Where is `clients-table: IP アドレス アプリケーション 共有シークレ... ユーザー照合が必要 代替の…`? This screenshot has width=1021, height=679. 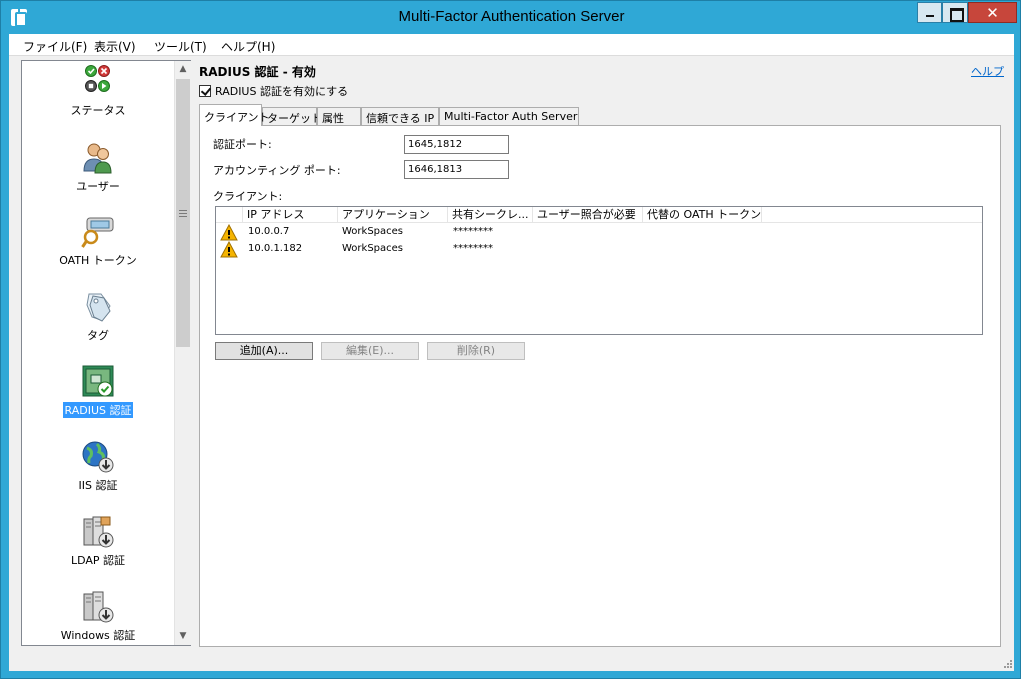 clients-table: IP アドレス アプリケーション 共有シークレ... ユーザー照合が必要 代替の… is located at coordinates (599, 270).